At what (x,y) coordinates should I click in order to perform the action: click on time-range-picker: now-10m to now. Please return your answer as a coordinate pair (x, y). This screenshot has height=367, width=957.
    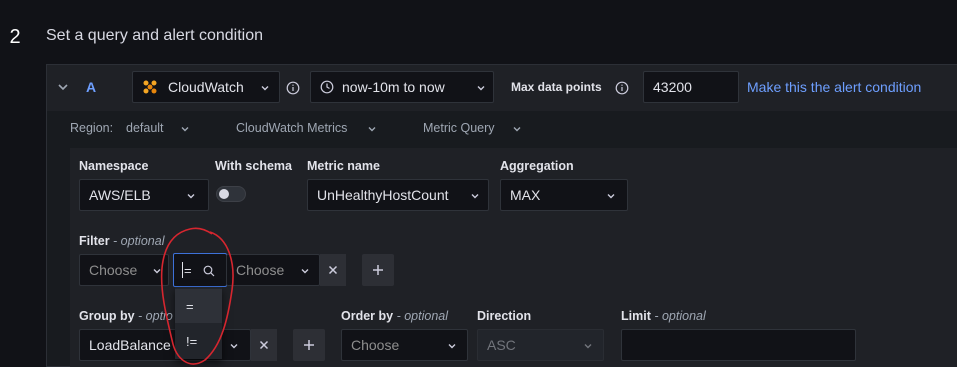
    Looking at the image, I should click on (402, 87).